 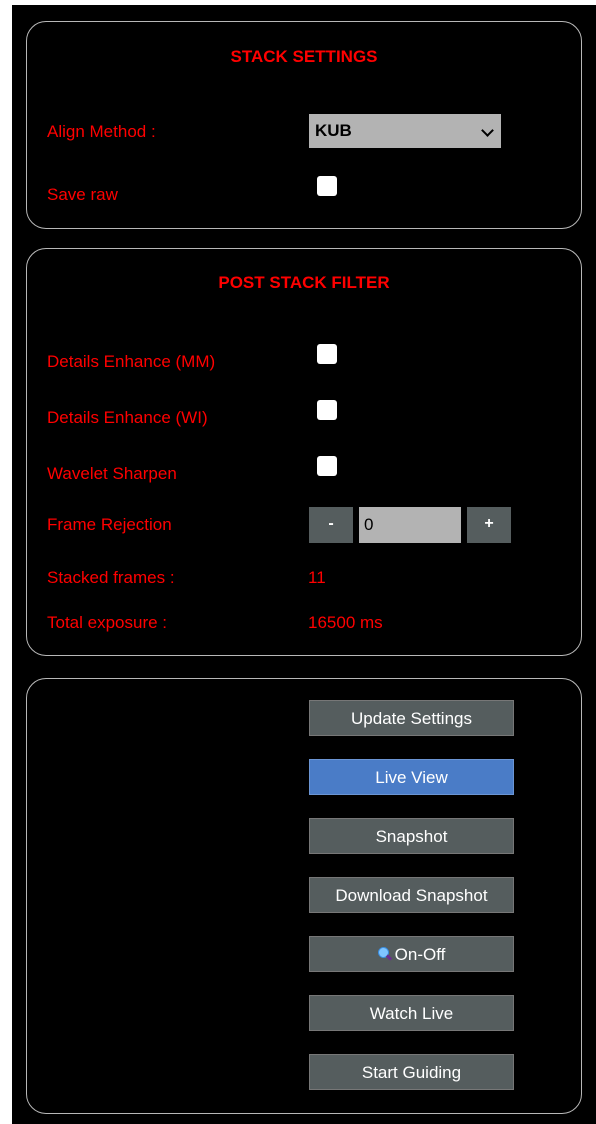 What do you see at coordinates (327, 410) in the screenshot?
I see `details-enhance-wi-checkbox` at bounding box center [327, 410].